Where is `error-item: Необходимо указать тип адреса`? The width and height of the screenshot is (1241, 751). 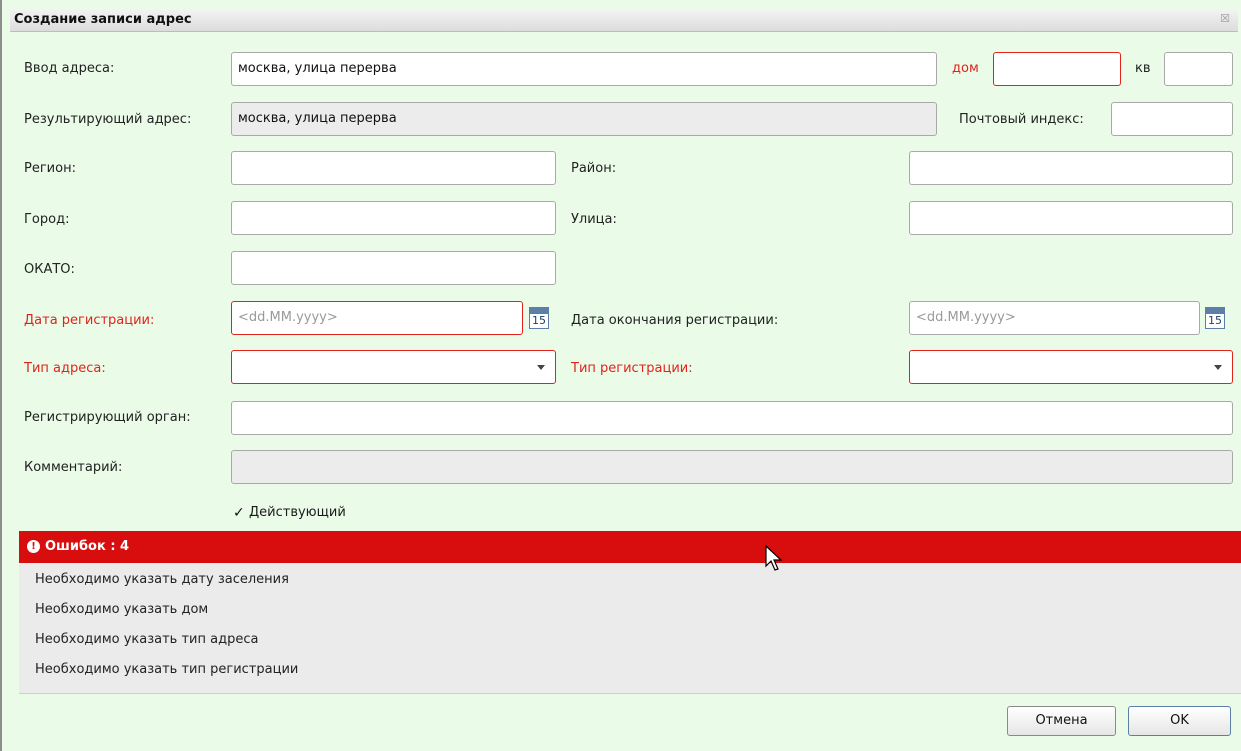
error-item: Необходимо указать тип адреса is located at coordinates (147, 639).